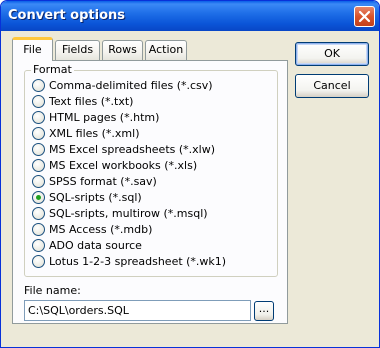 The height and width of the screenshot is (348, 380). I want to click on close-icon, so click(364, 16).